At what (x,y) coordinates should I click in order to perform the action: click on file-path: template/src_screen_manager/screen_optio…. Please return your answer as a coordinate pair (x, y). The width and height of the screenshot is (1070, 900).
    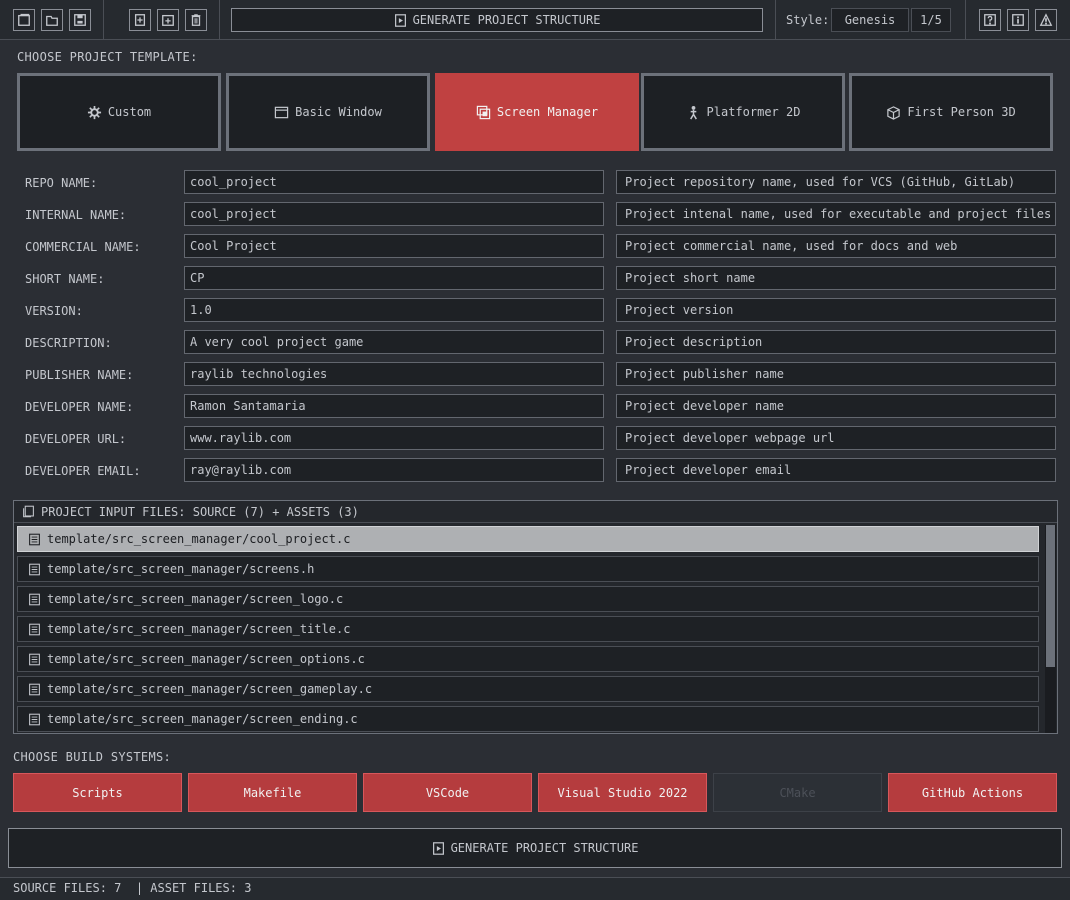
    Looking at the image, I should click on (206, 659).